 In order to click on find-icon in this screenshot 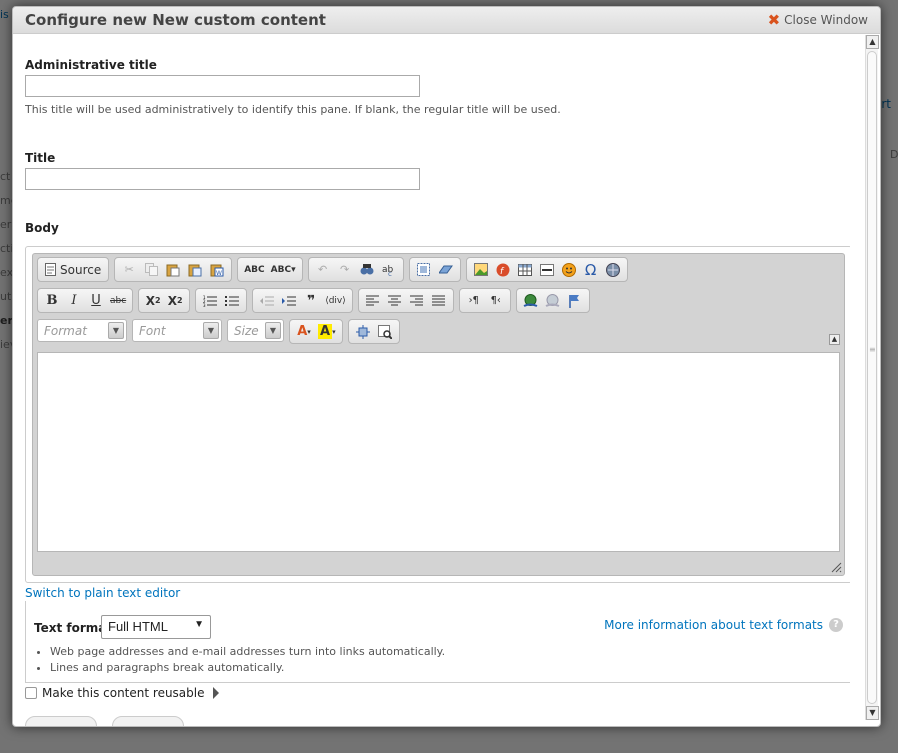, I will do `click(367, 269)`.